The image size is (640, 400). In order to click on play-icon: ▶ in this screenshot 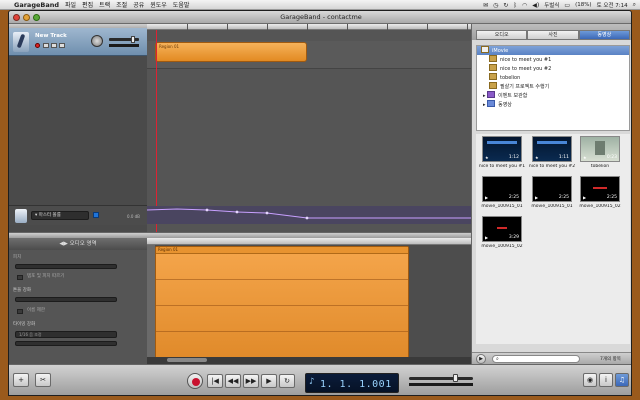, I will do `click(269, 381)`.